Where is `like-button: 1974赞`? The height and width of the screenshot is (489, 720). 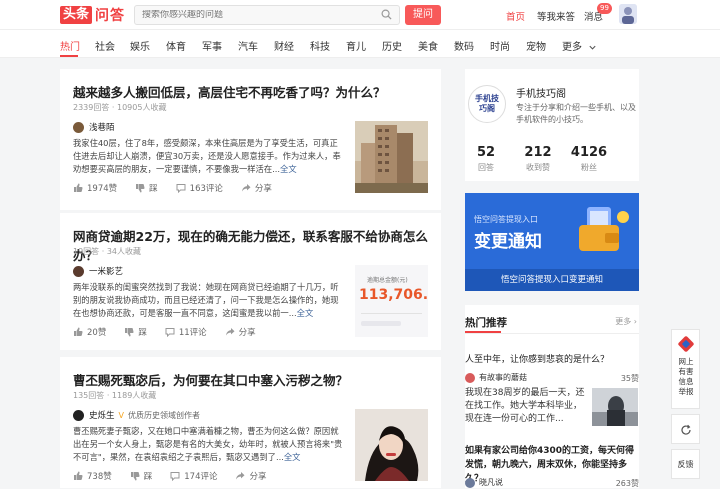
like-button: 1974赞 is located at coordinates (95, 188).